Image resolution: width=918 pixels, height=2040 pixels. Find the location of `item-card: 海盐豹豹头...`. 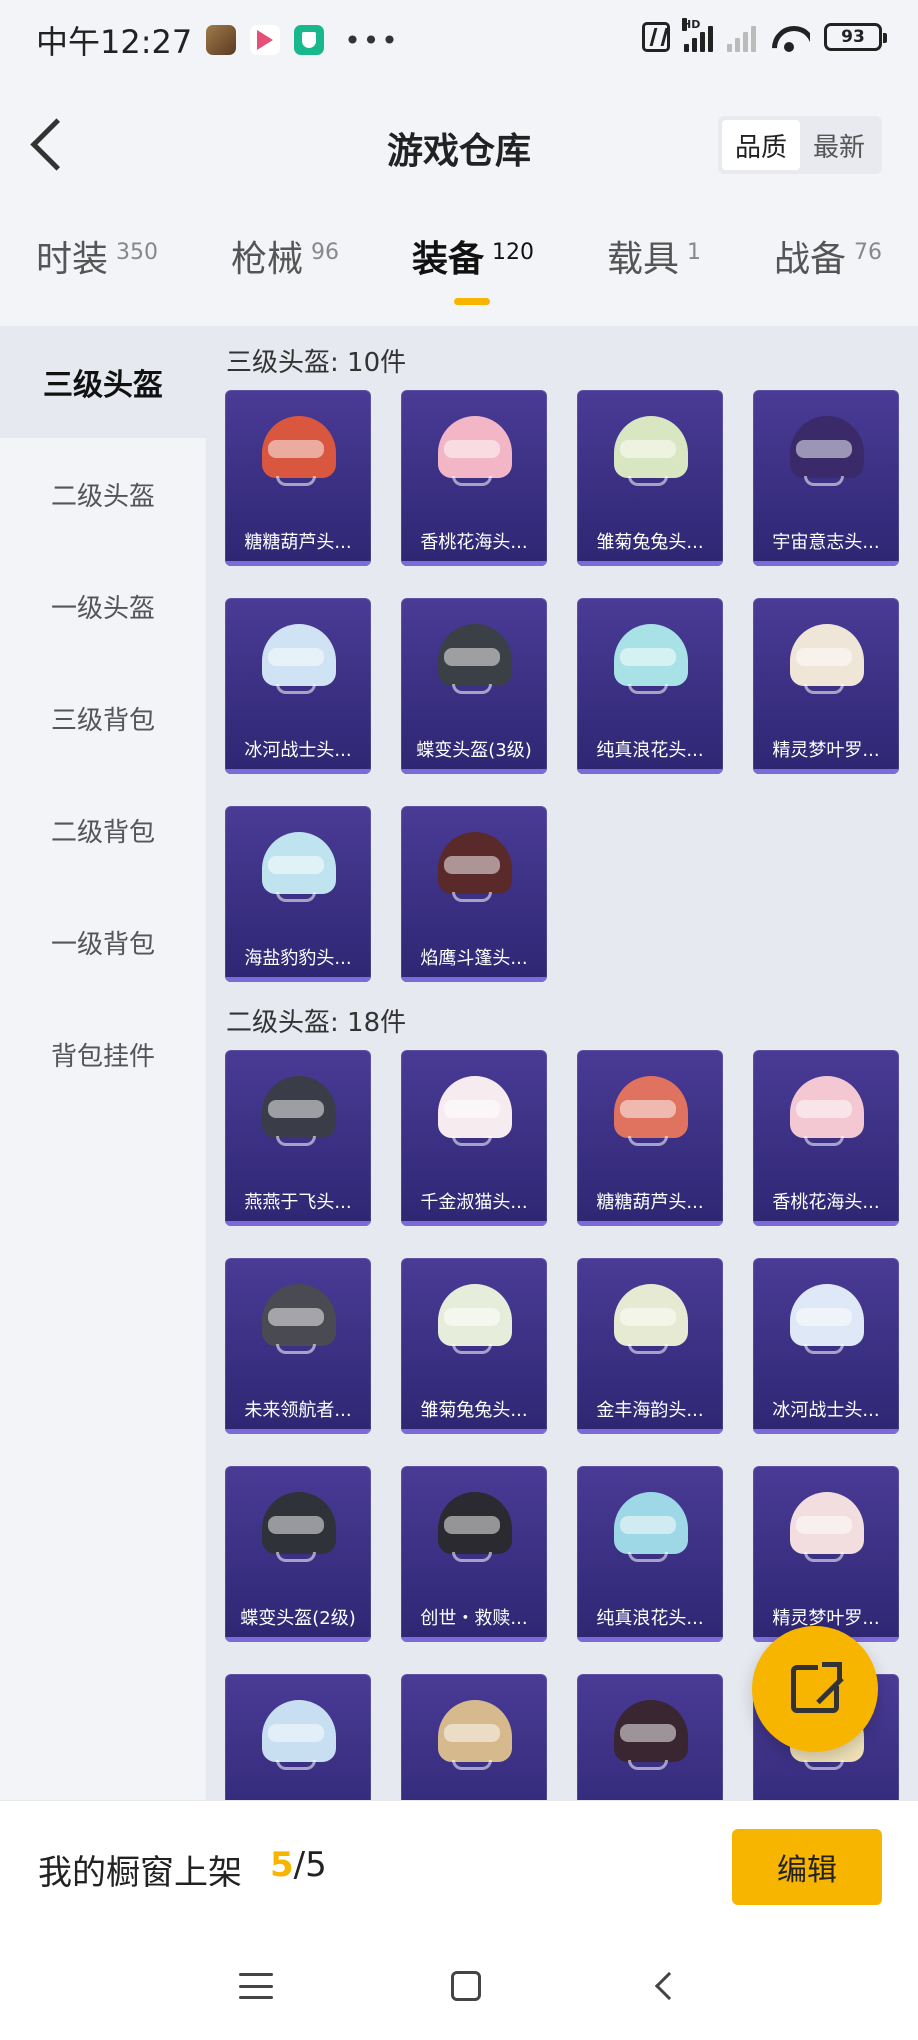

item-card: 海盐豹豹头... is located at coordinates (298, 894).